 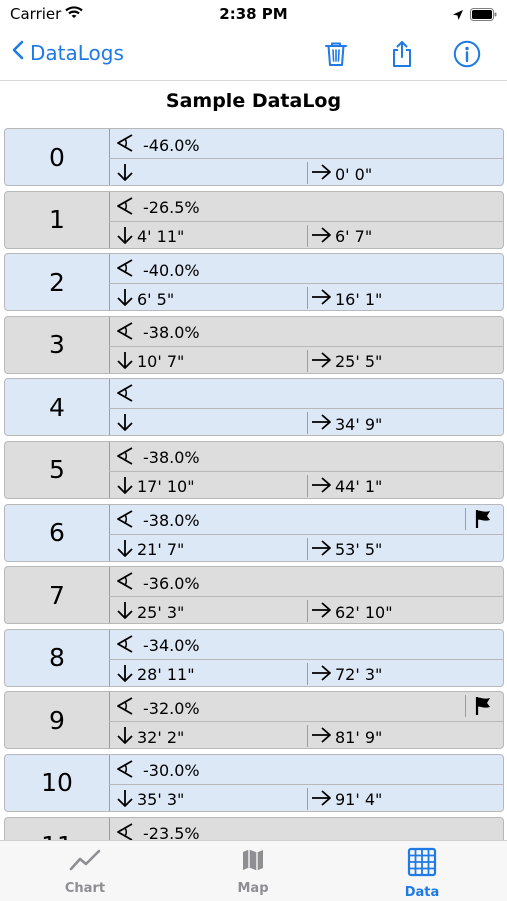 I want to click on datalog-row-1: 1 -26.5% 4' 11" 6' 7", so click(x=254, y=219).